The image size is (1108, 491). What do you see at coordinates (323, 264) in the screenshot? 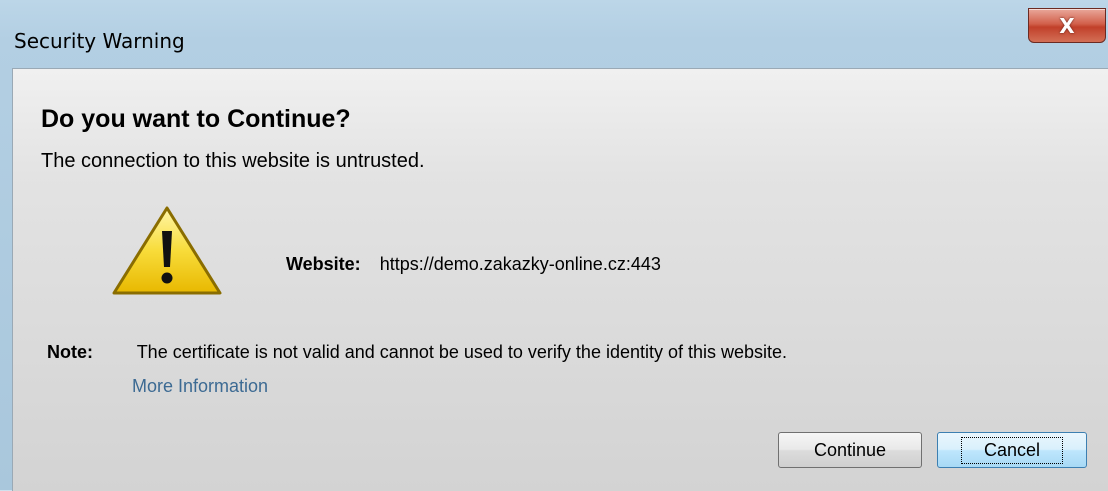
I see `website-label: Website:` at bounding box center [323, 264].